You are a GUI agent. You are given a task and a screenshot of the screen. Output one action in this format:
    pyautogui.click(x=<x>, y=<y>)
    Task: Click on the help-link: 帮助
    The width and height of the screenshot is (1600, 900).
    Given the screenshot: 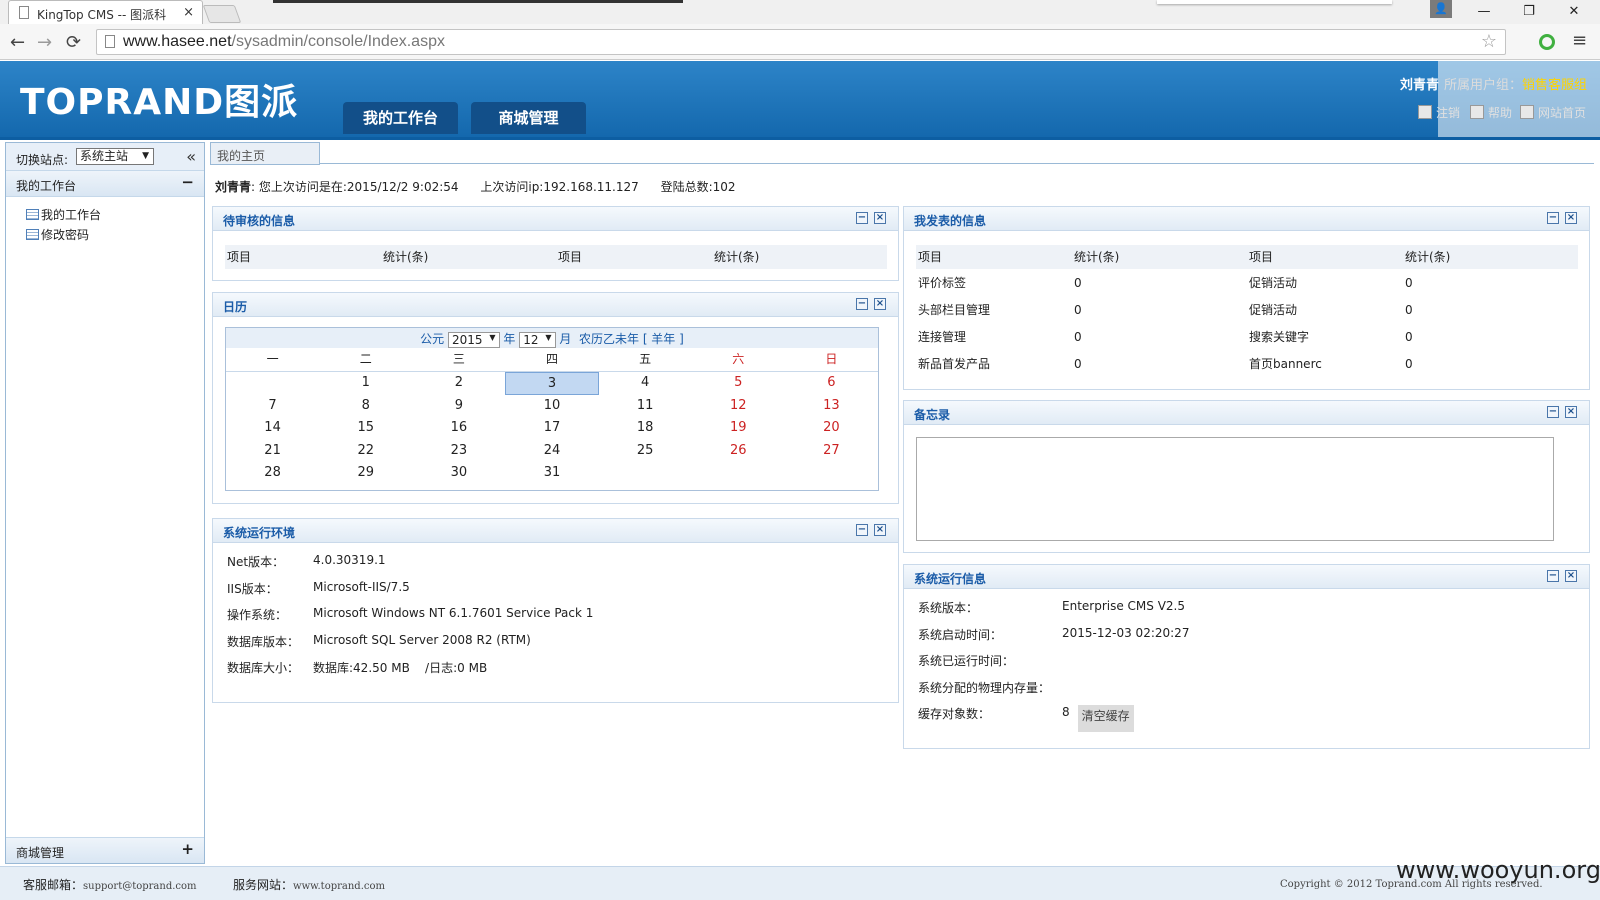 What is the action you would take?
    pyautogui.click(x=1491, y=112)
    